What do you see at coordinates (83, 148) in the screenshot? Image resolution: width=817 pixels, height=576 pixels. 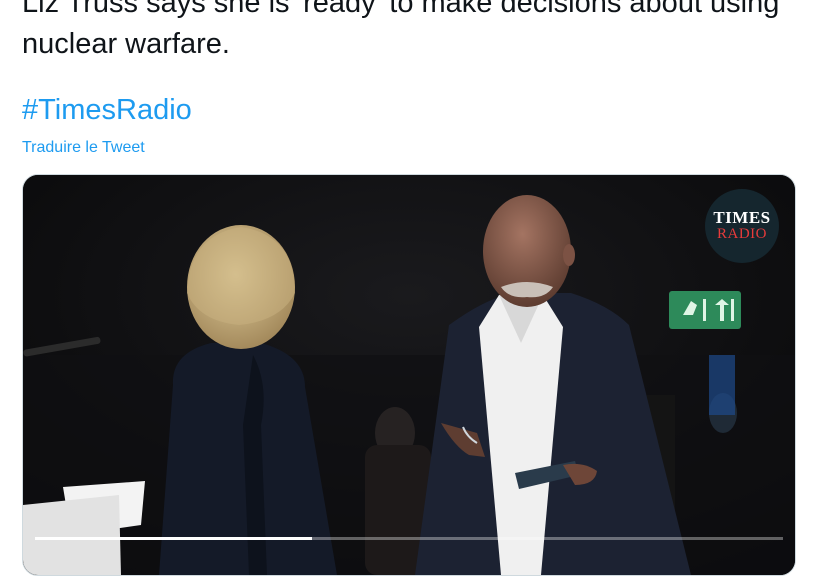 I see `translate-tweet-link: Traduire le Tweet` at bounding box center [83, 148].